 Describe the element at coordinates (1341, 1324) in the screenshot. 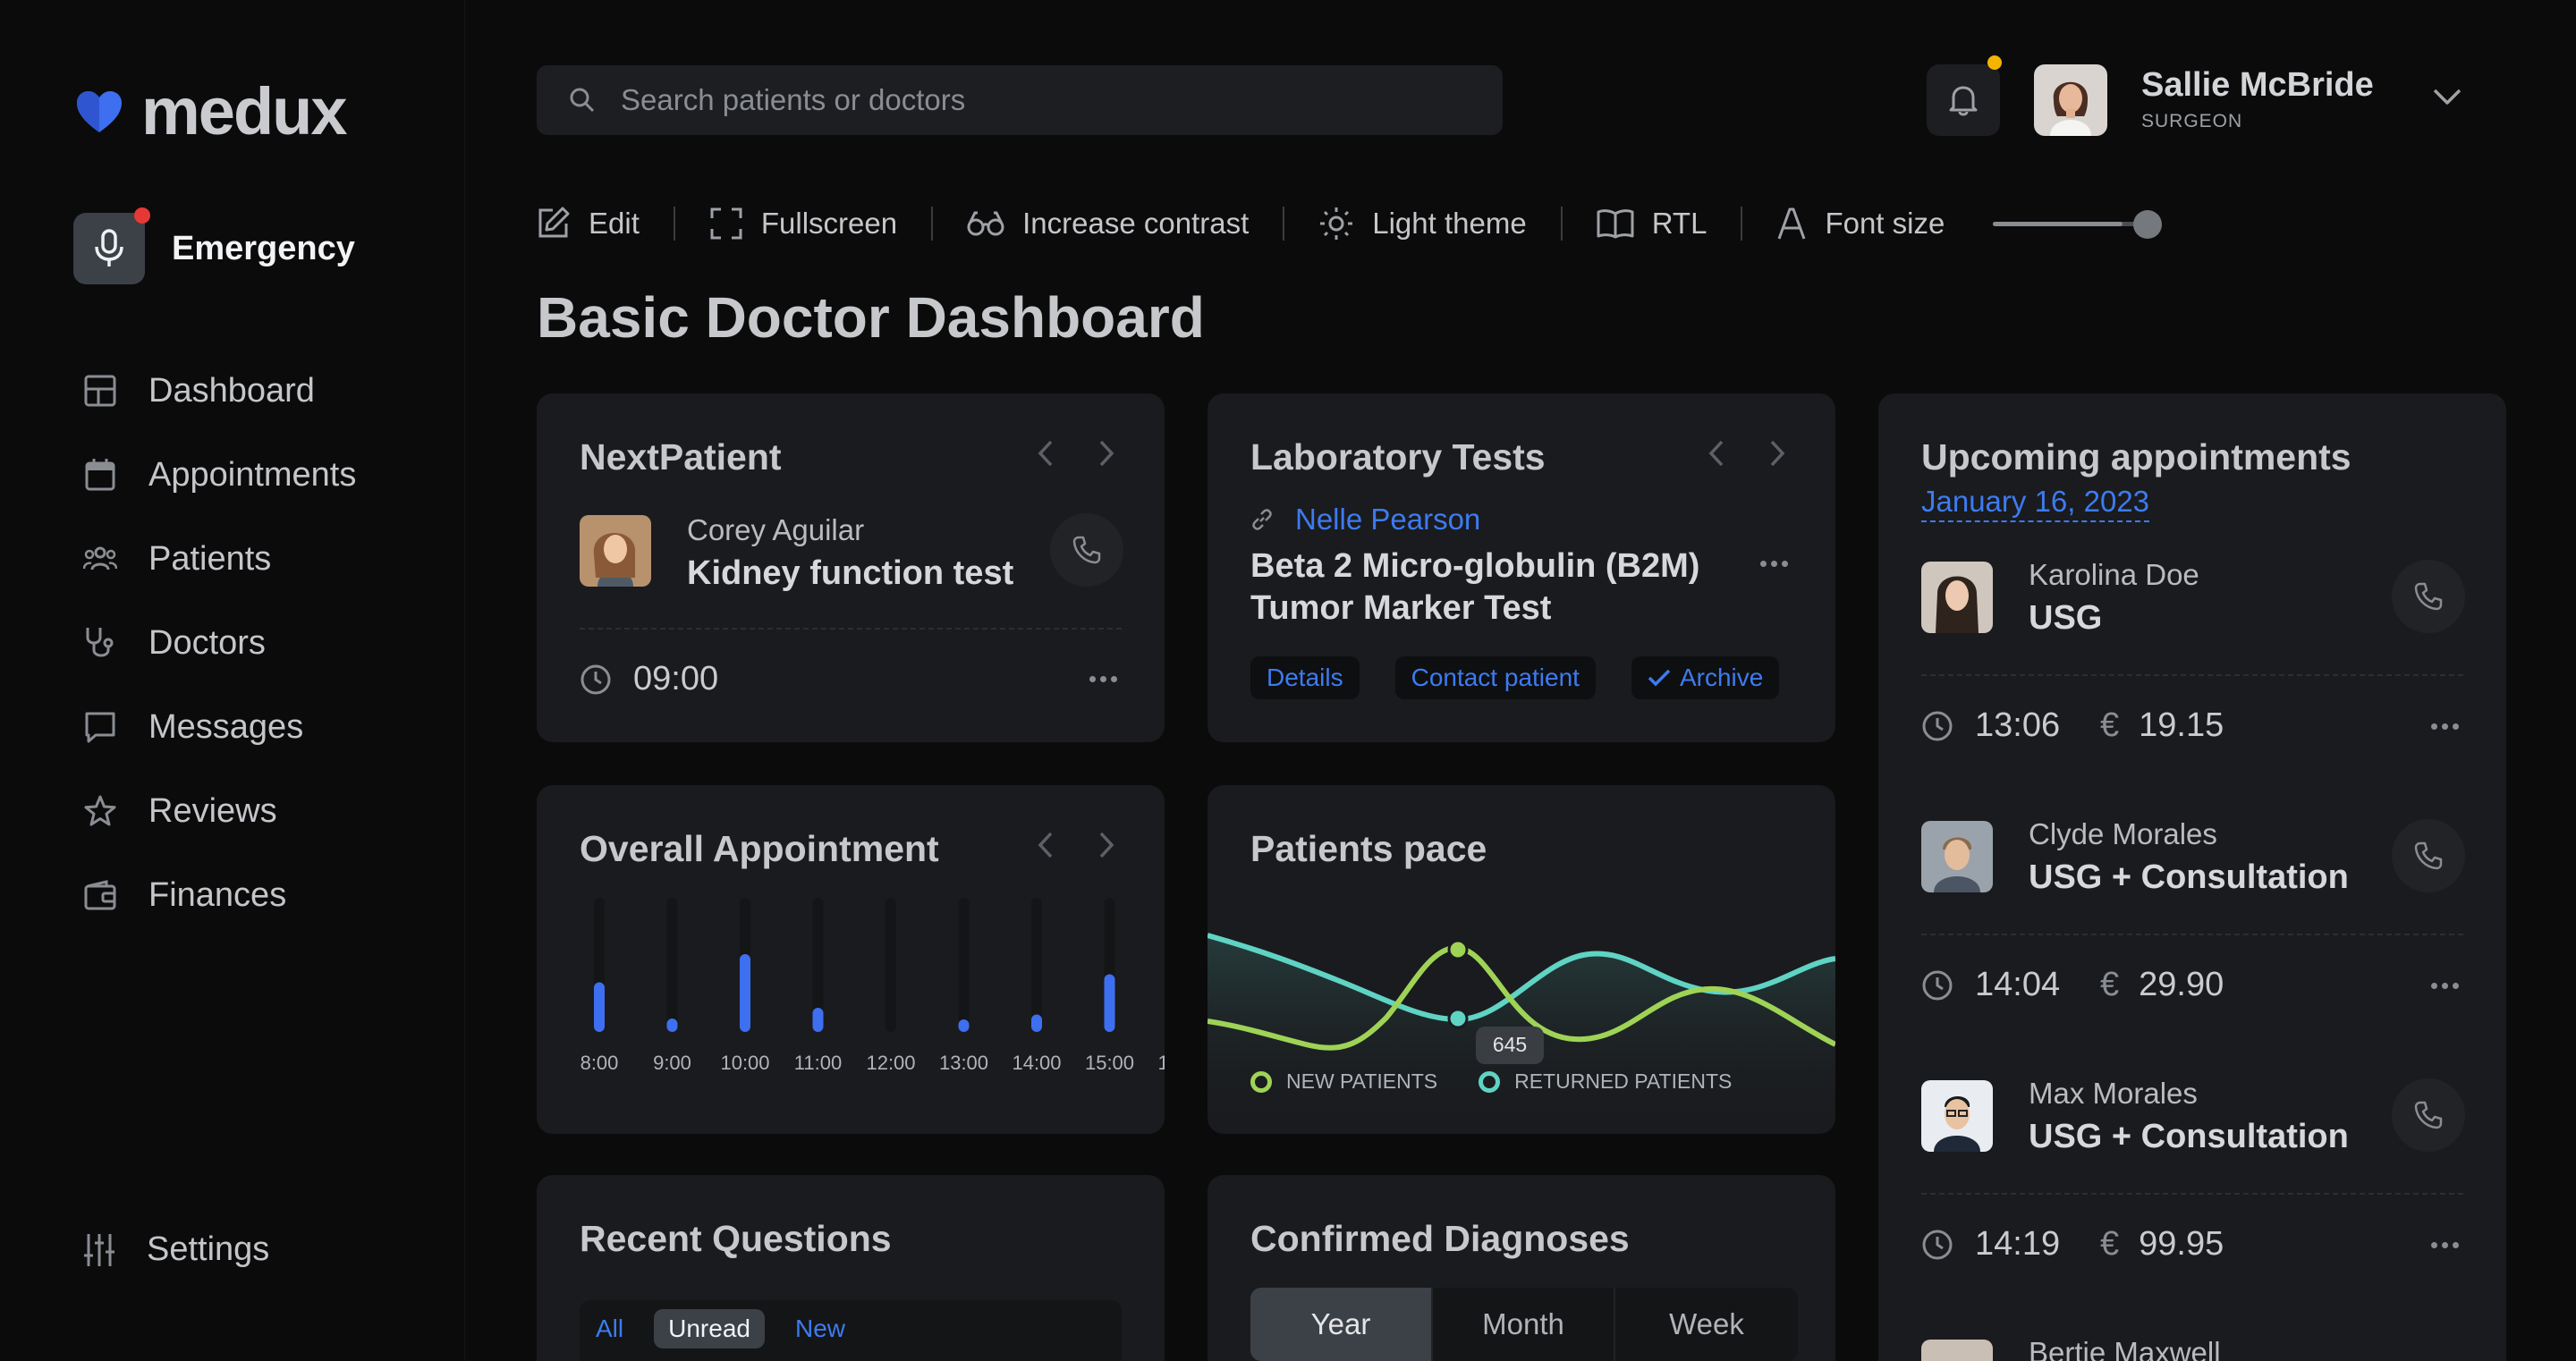

I see `tab-year: Year` at that location.